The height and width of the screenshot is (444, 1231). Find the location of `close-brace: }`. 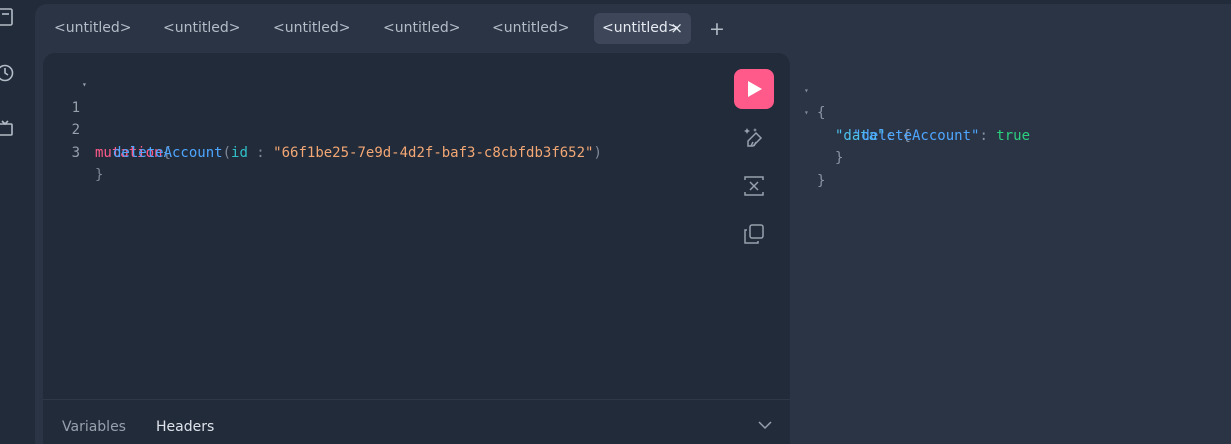

close-brace: } is located at coordinates (99, 175).